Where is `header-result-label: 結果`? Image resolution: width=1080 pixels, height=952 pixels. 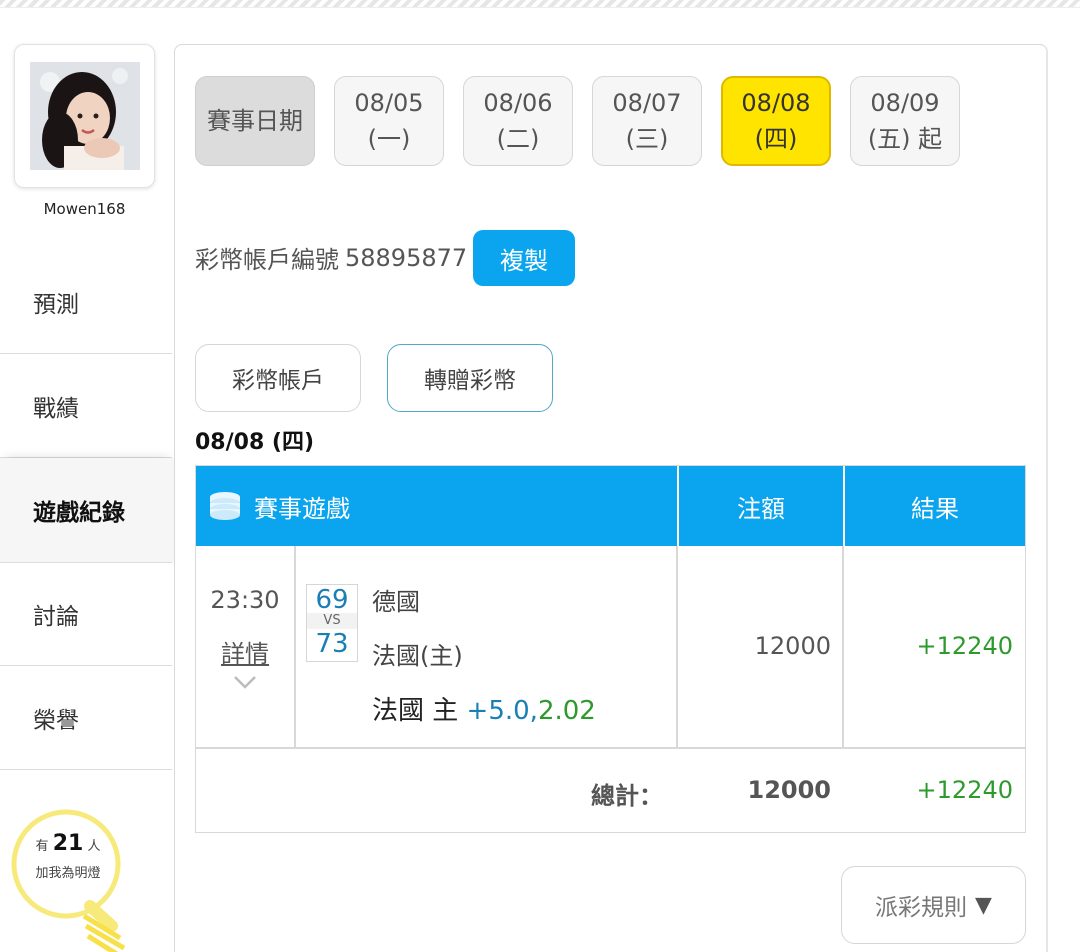 header-result-label: 結果 is located at coordinates (935, 508).